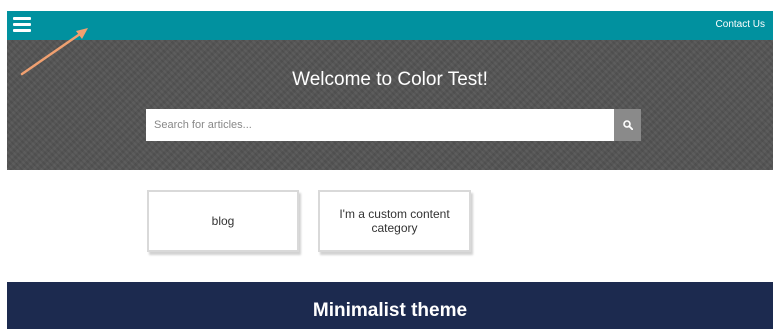  I want to click on theme-footer-banner: Minimalist theme, so click(390, 305).